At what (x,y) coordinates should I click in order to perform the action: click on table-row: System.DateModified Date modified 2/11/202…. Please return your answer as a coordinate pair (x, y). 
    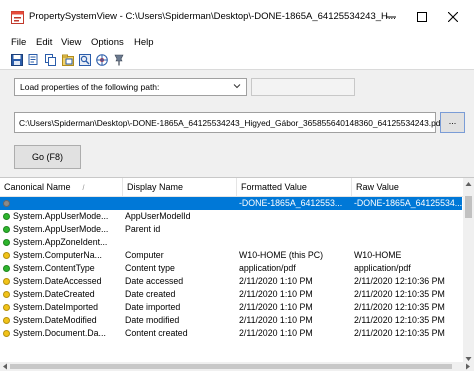
    Looking at the image, I should click on (231, 320).